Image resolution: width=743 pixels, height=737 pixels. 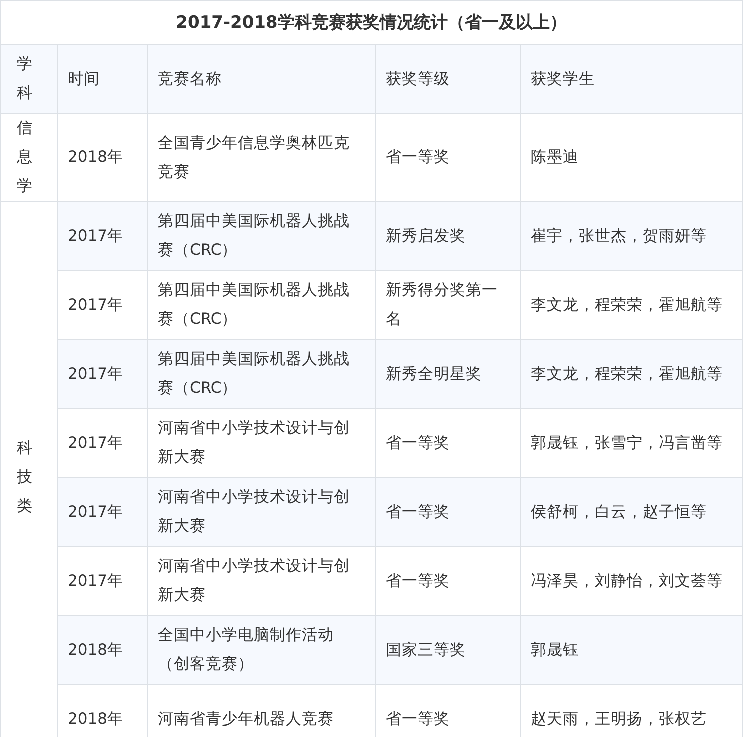 I want to click on award-cell: 新秀全明星奖, so click(x=448, y=374).